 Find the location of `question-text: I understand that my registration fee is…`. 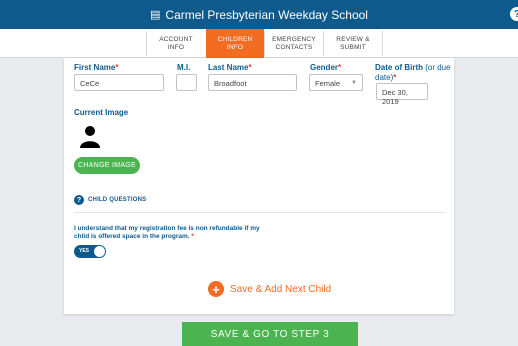

question-text: I understand that my registration fee is… is located at coordinates (167, 232).